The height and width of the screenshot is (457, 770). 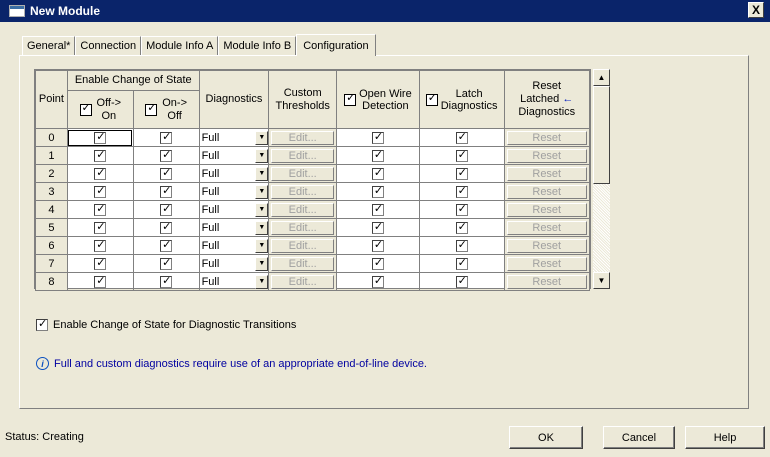 What do you see at coordinates (378, 99) in the screenshot?
I see `header-open-wire: Open WireDetection` at bounding box center [378, 99].